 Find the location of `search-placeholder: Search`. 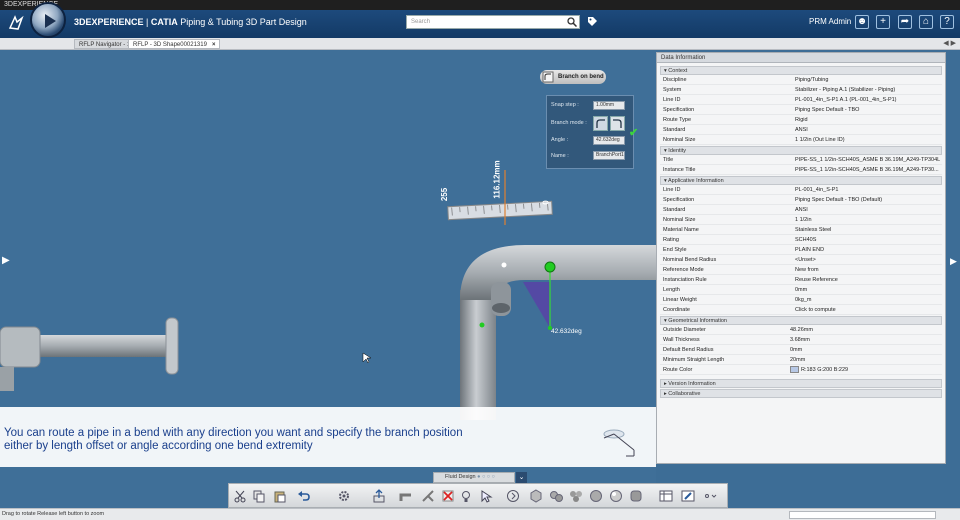

search-placeholder: Search is located at coordinates (421, 22).